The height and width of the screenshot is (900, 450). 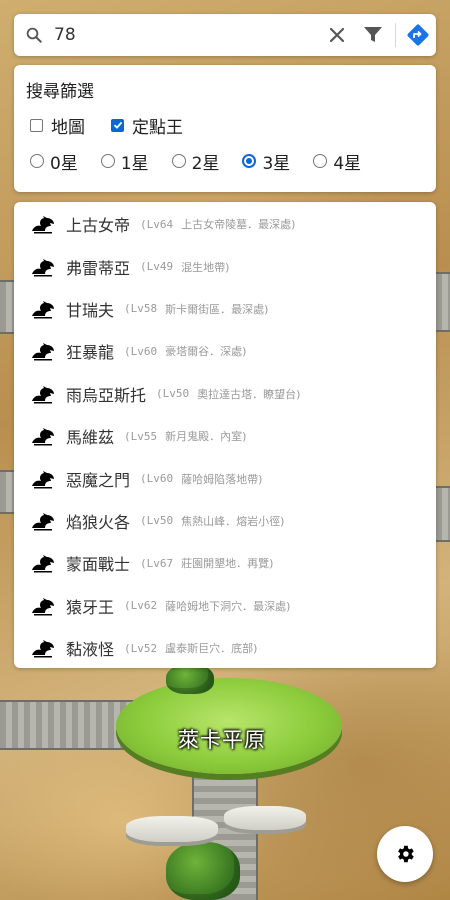 I want to click on filter-icon, so click(x=373, y=34).